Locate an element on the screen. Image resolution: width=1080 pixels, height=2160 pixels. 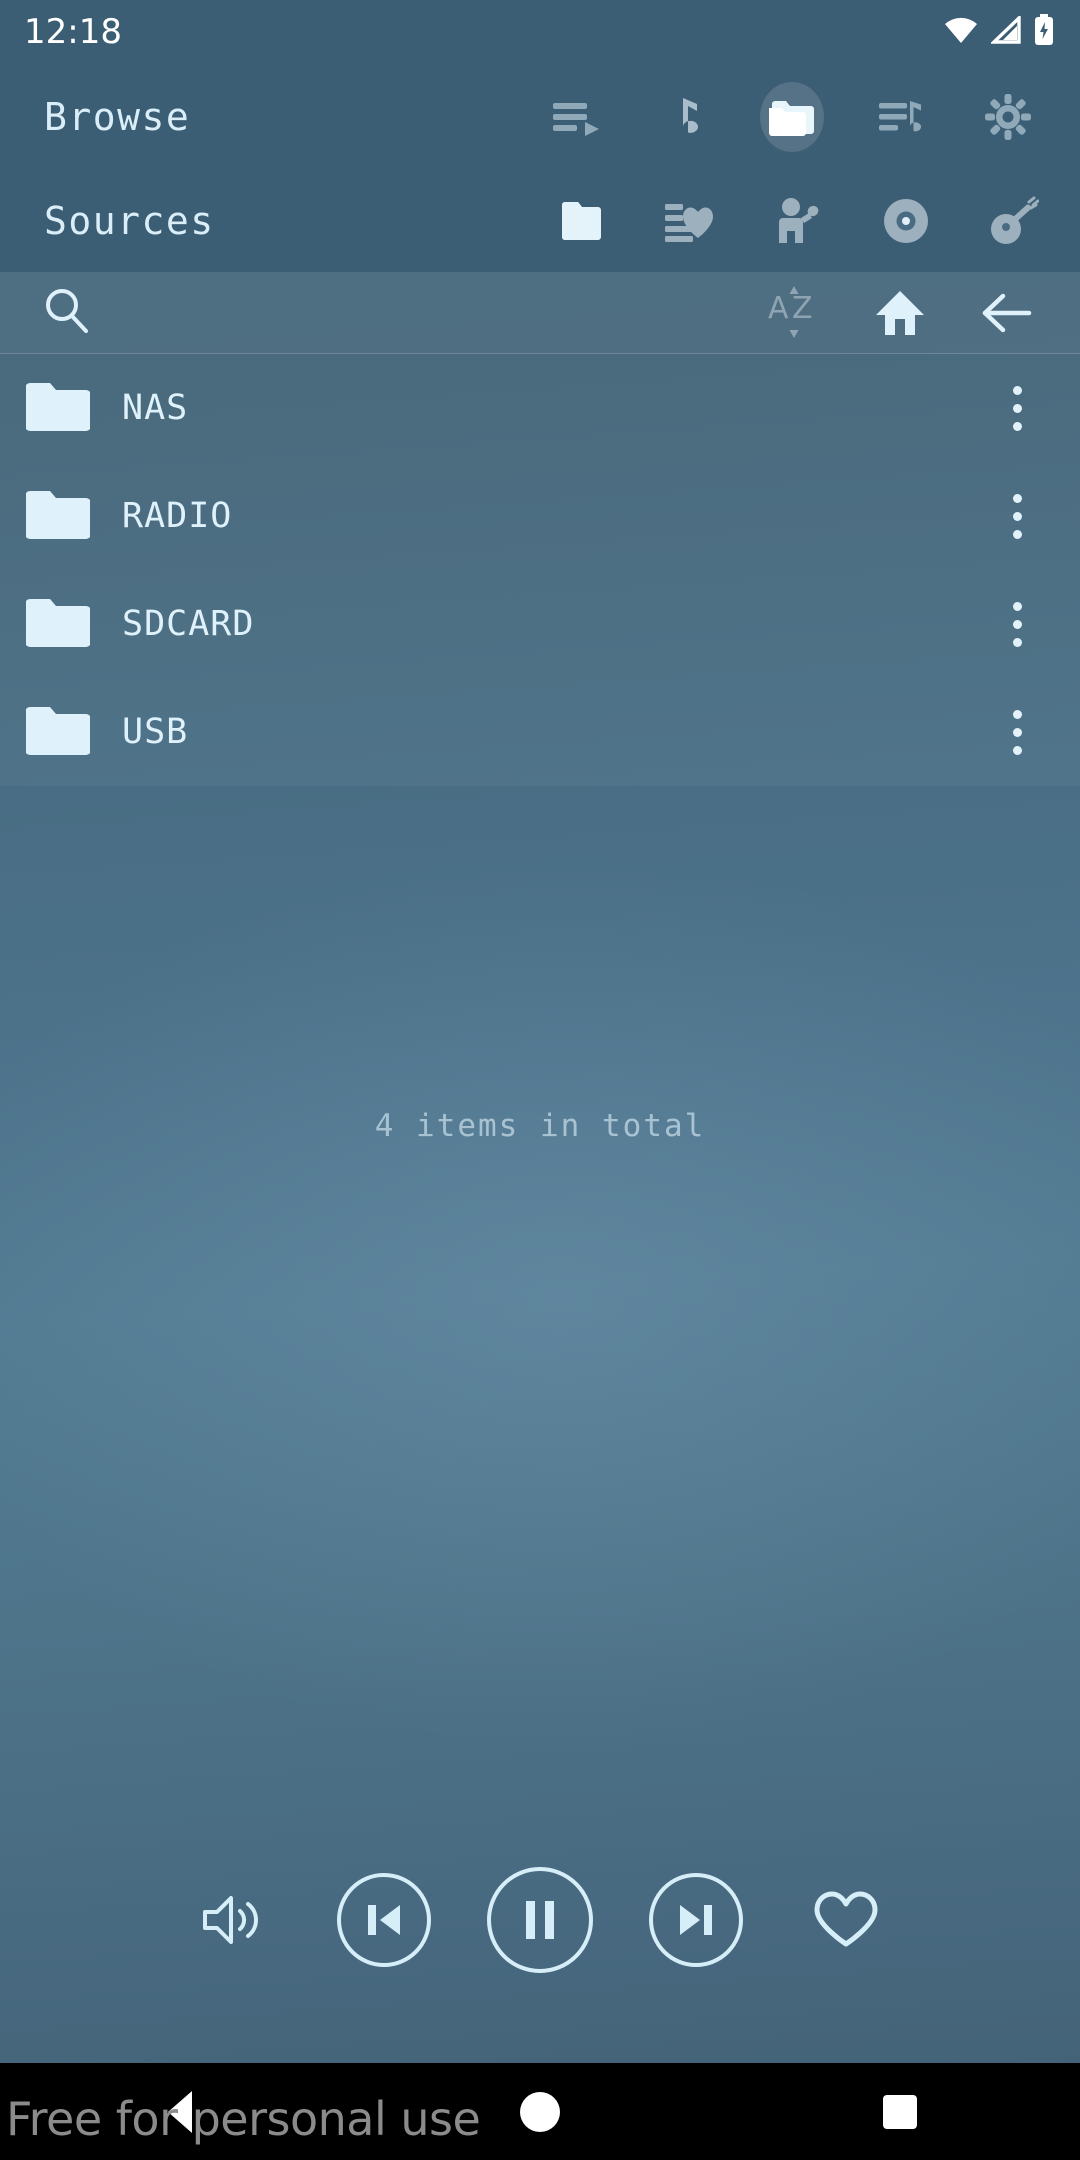
browse-header: Browse is located at coordinates (540, 117).